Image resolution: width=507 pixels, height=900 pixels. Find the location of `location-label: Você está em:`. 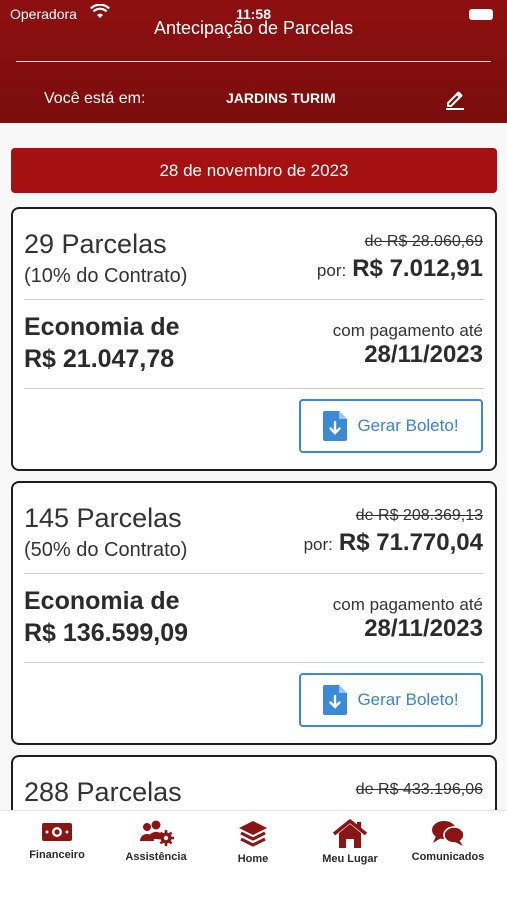

location-label: Você está em: is located at coordinates (95, 98).